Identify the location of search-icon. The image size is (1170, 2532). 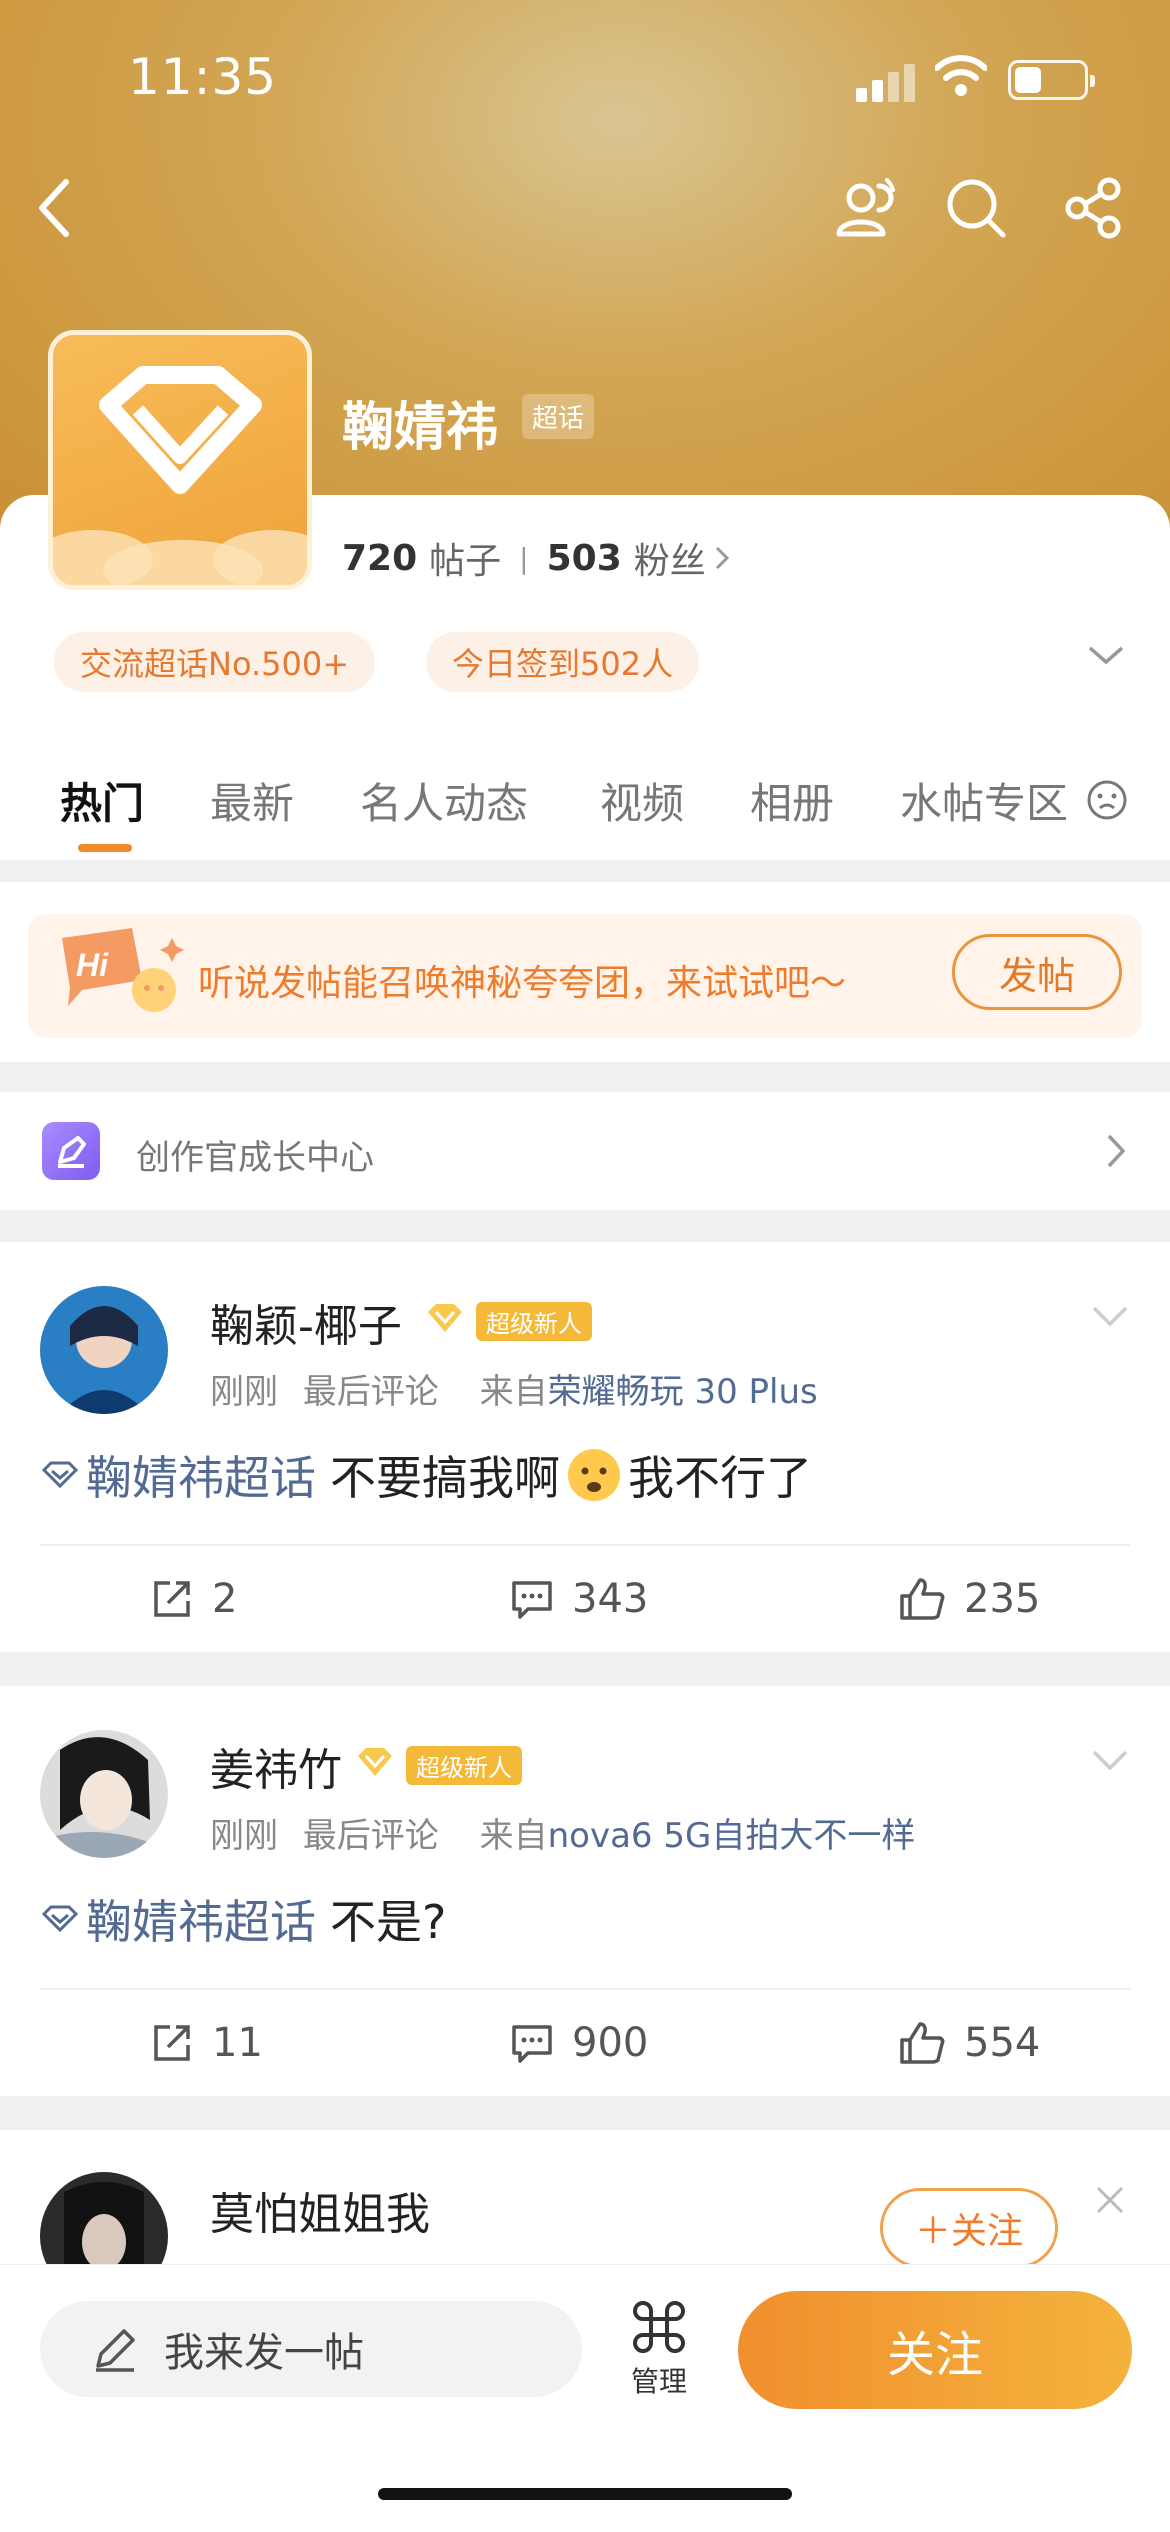
(976, 208).